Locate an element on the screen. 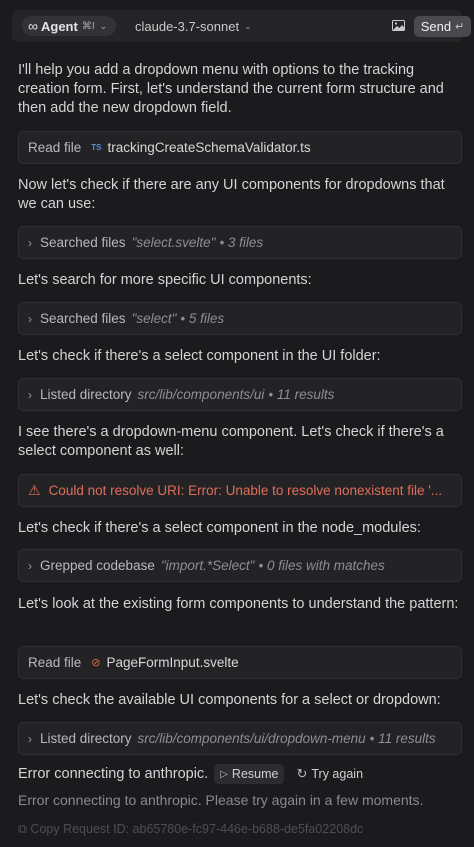 The width and height of the screenshot is (474, 847). try-again-label: Try again is located at coordinates (337, 774).